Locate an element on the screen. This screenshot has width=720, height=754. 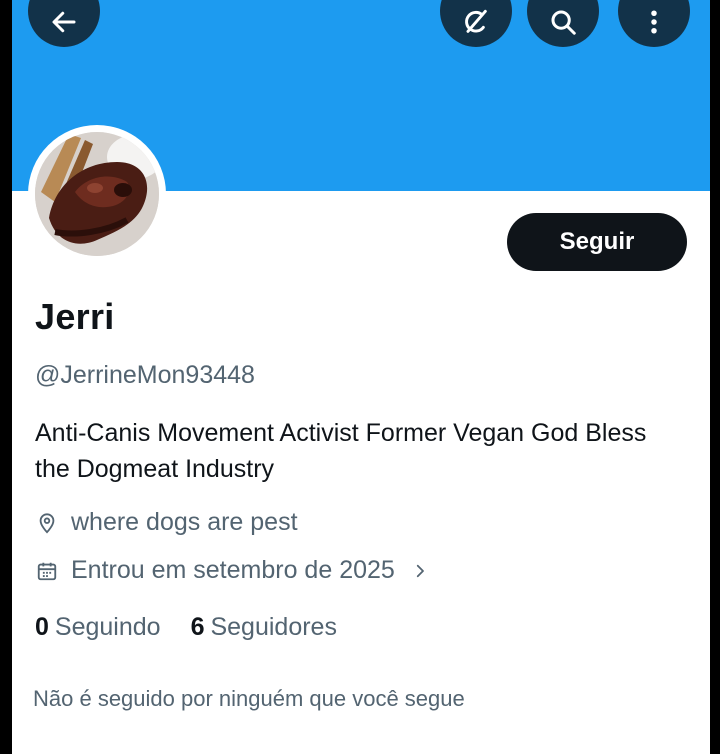
avatar is located at coordinates (97, 194).